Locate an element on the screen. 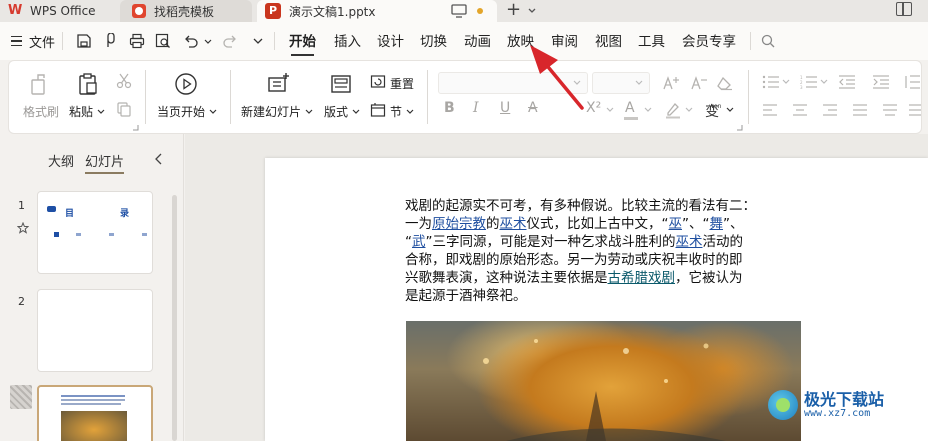  decrease-font-icon is located at coordinates (699, 83).